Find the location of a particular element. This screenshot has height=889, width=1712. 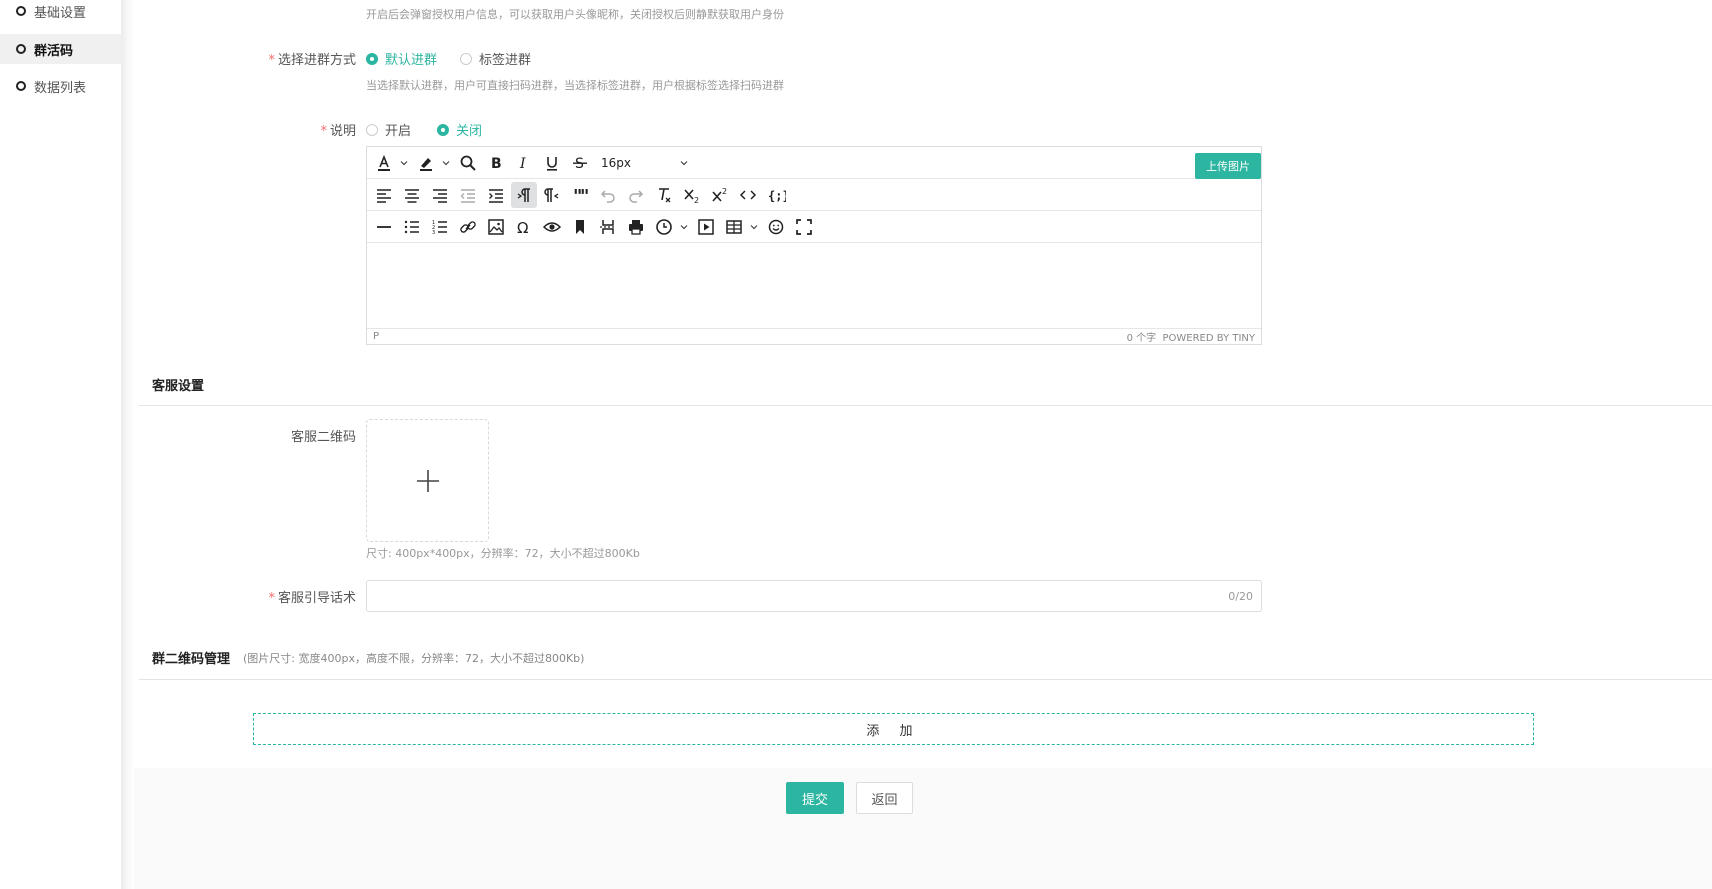

preview-eye-icon is located at coordinates (552, 227).